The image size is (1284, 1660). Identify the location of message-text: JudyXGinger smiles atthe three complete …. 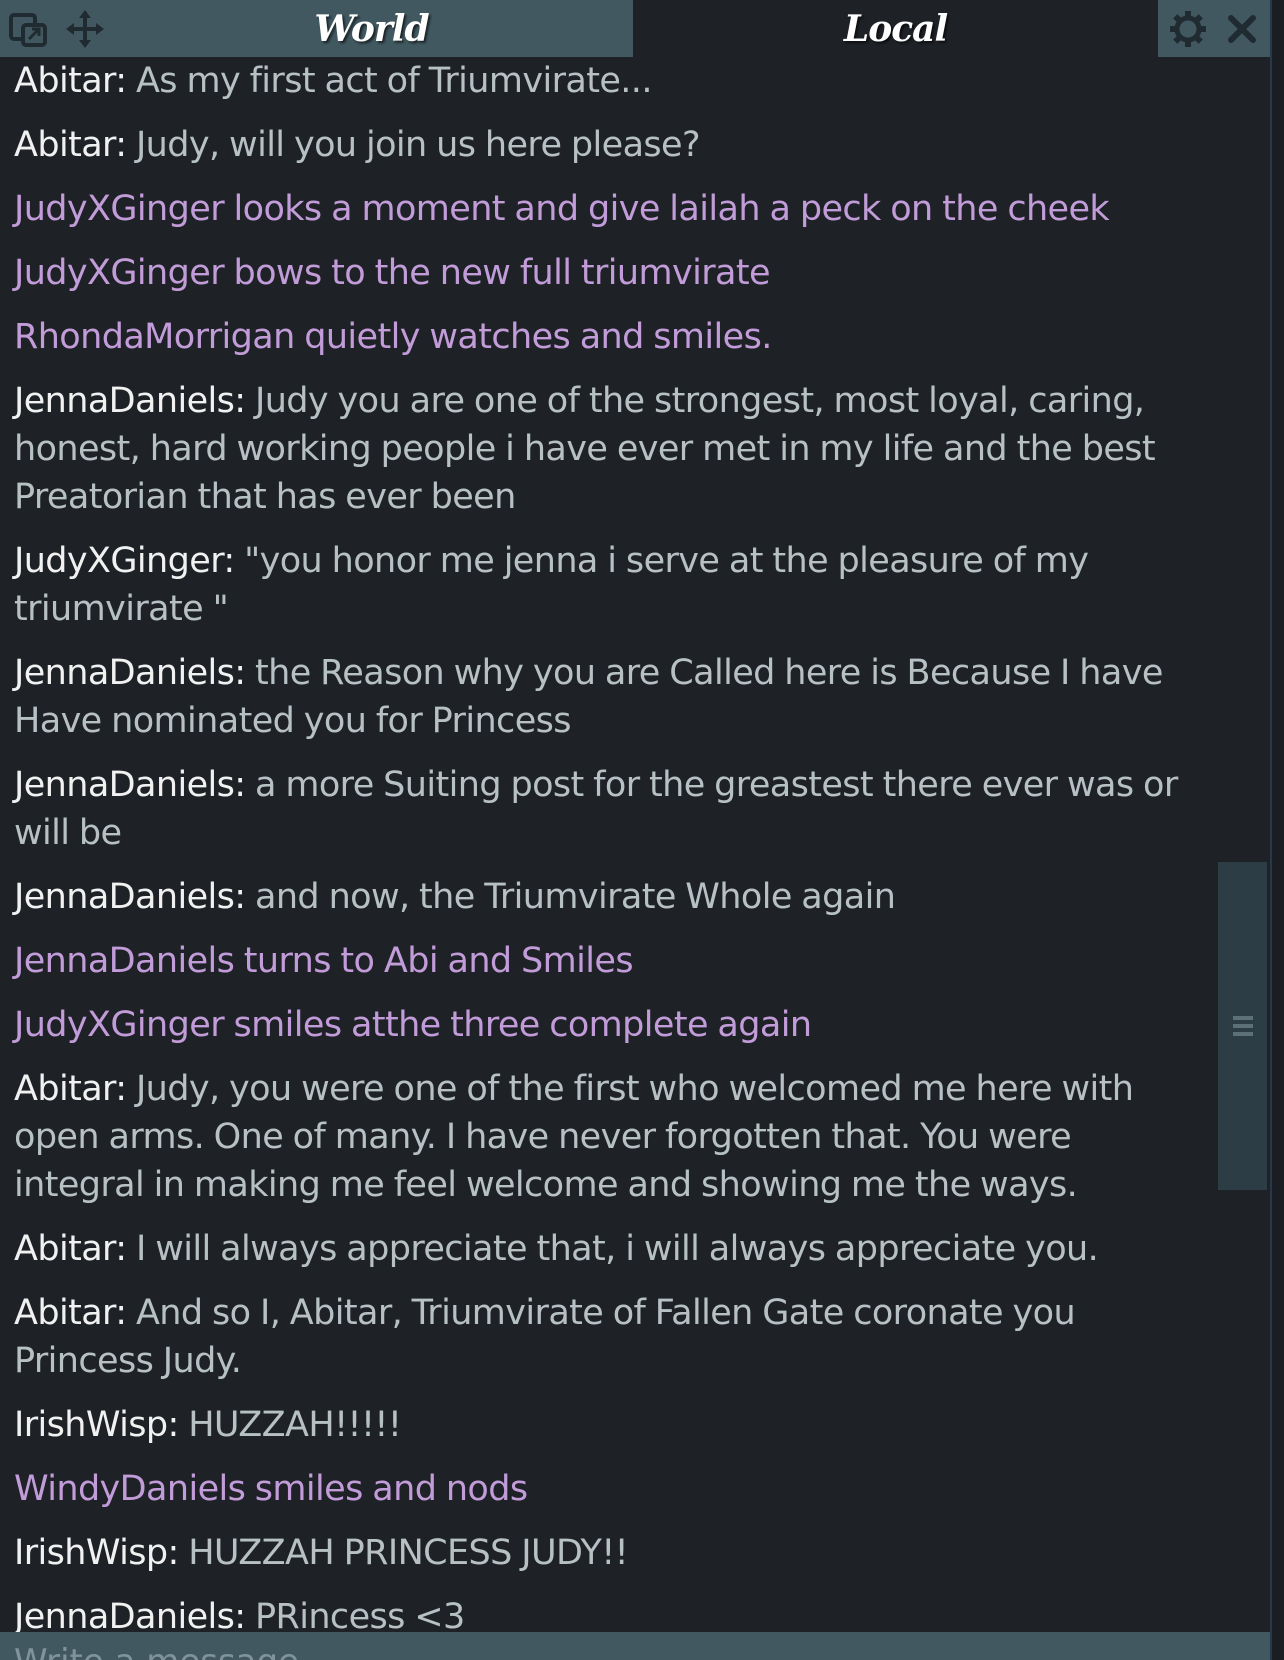
(413, 1025).